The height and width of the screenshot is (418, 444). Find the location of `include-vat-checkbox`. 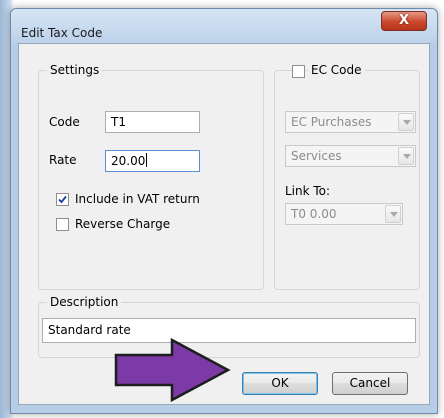

include-vat-checkbox is located at coordinates (62, 199).